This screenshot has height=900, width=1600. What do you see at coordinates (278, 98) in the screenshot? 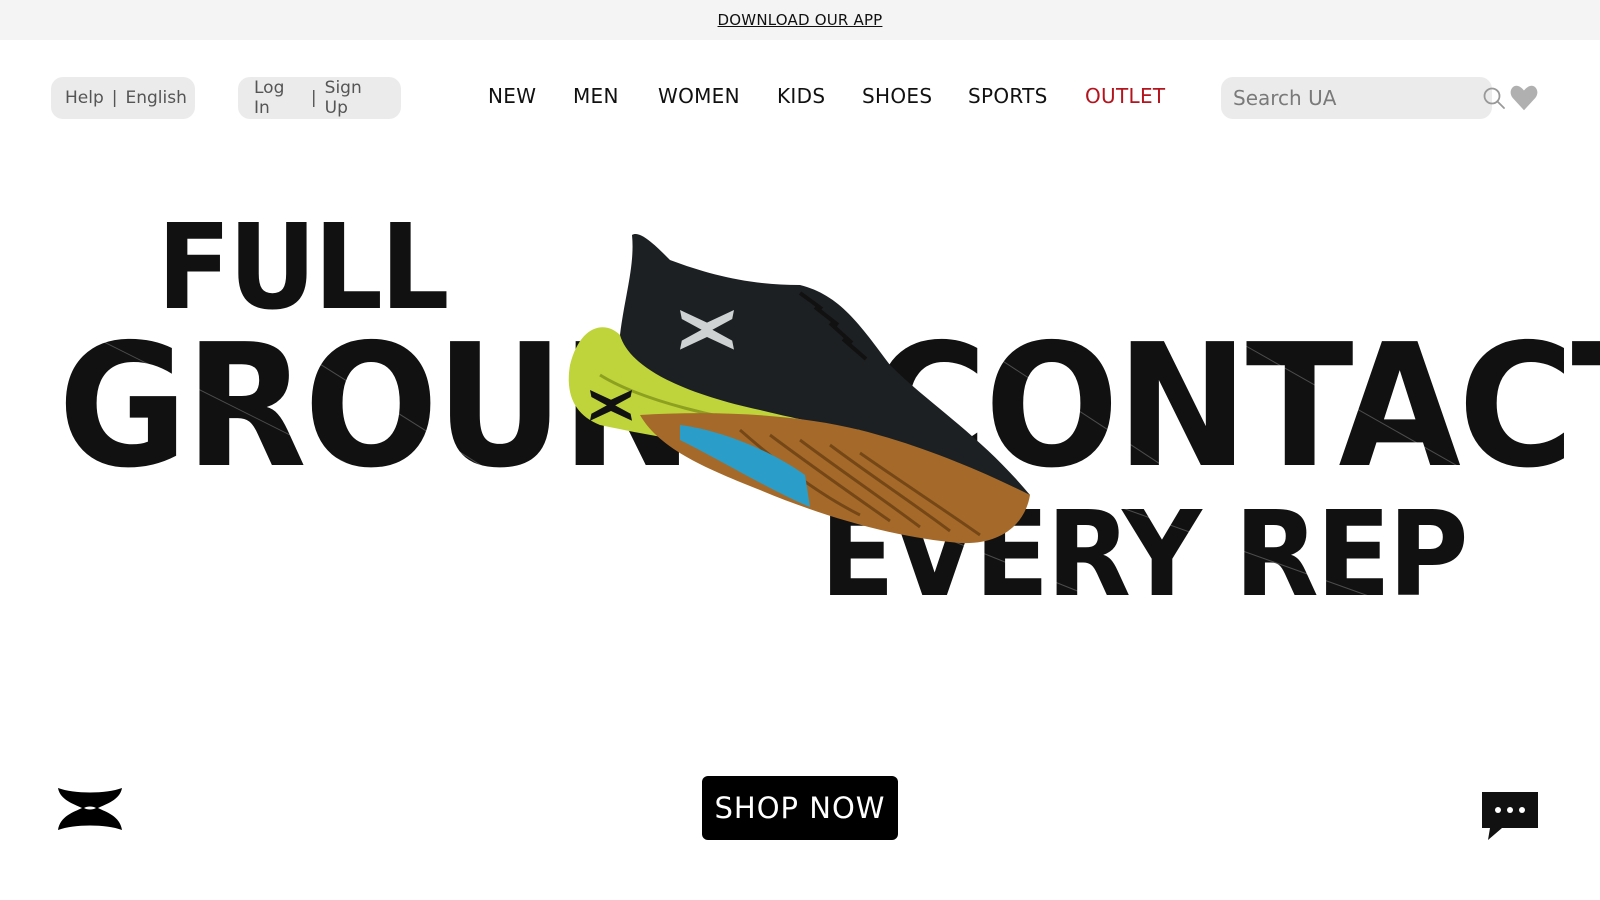
I see `login-link: Log In` at bounding box center [278, 98].